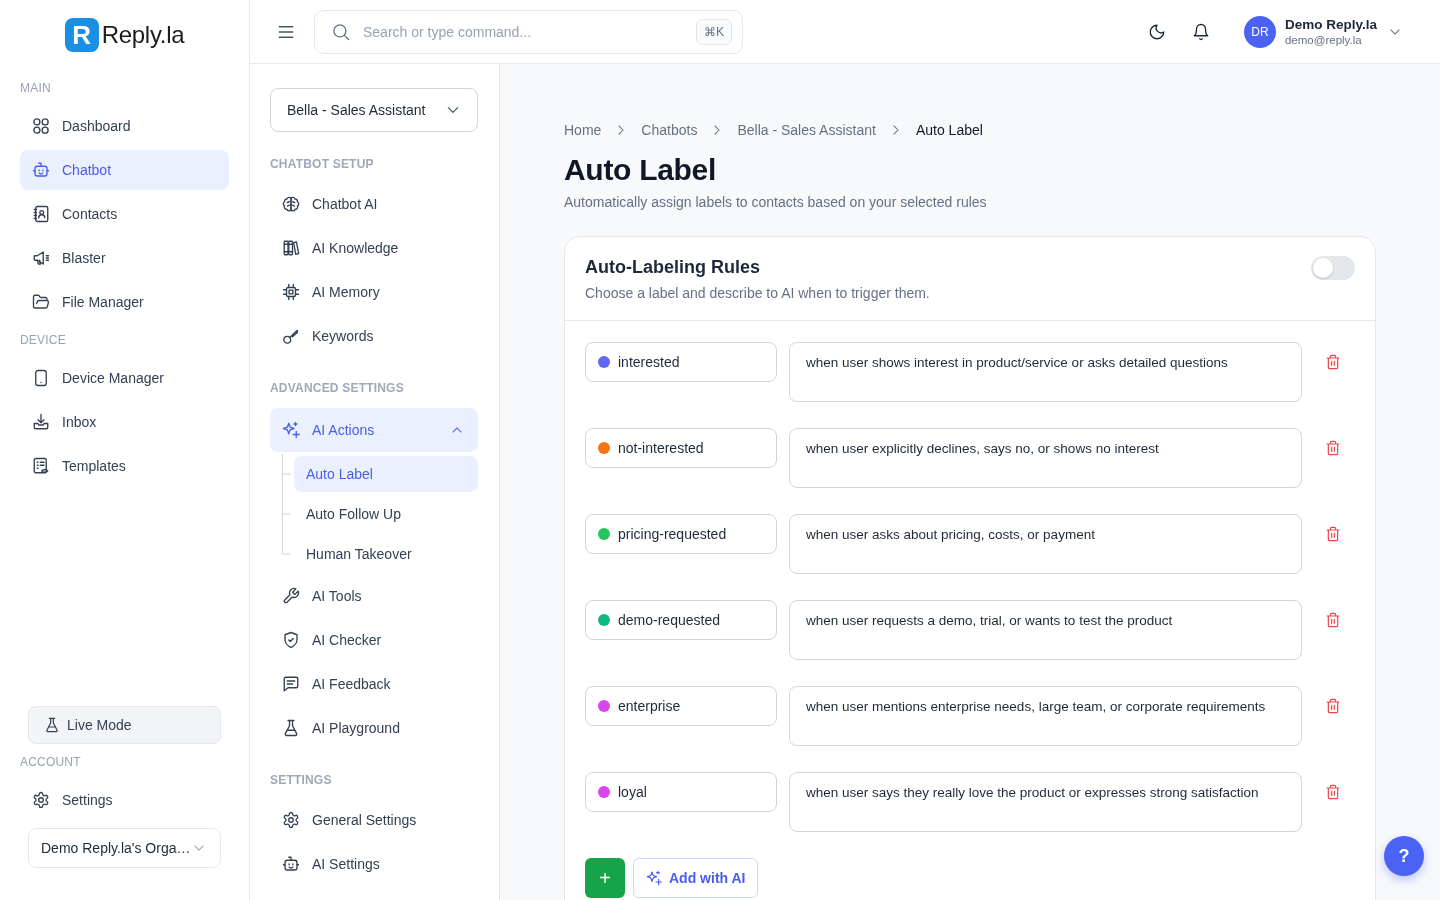 The width and height of the screenshot is (1440, 900). What do you see at coordinates (681, 706) in the screenshot?
I see `label-select: enterprise` at bounding box center [681, 706].